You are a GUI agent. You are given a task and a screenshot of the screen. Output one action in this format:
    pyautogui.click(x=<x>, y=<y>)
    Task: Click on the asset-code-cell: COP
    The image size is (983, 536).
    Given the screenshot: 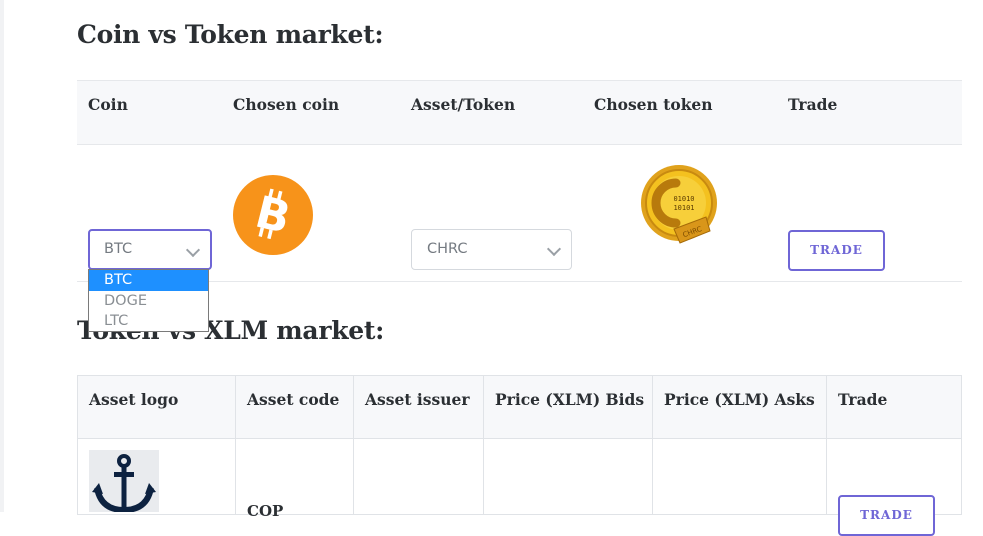 What is the action you would take?
    pyautogui.click(x=265, y=511)
    